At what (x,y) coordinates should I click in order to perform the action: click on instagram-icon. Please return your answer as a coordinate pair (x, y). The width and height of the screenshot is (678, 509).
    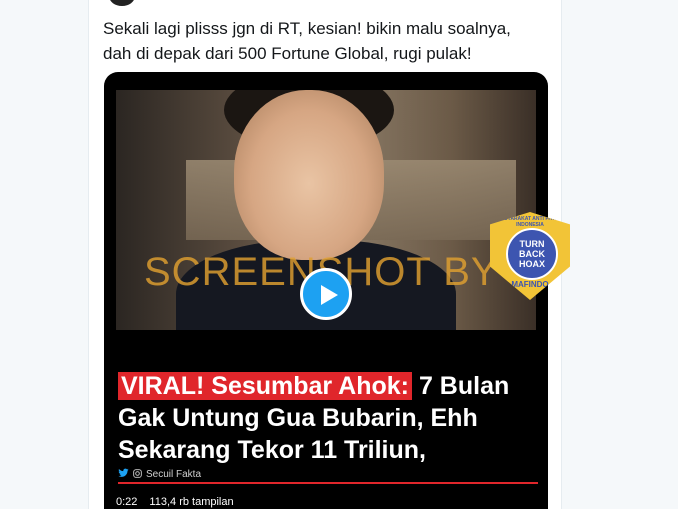
    Looking at the image, I should click on (137, 474).